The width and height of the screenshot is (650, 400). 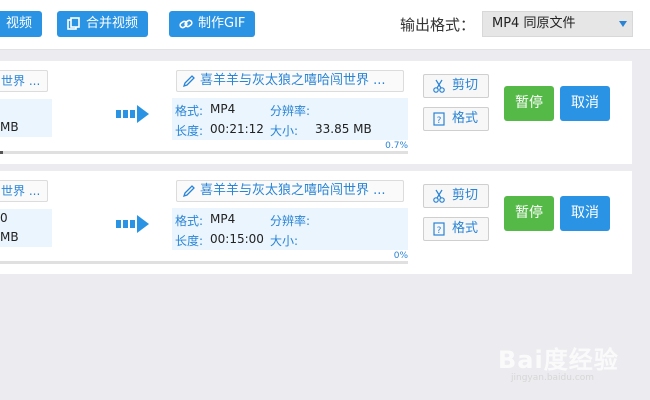 What do you see at coordinates (534, 23) in the screenshot?
I see `output-format-value: MP4 同原文件` at bounding box center [534, 23].